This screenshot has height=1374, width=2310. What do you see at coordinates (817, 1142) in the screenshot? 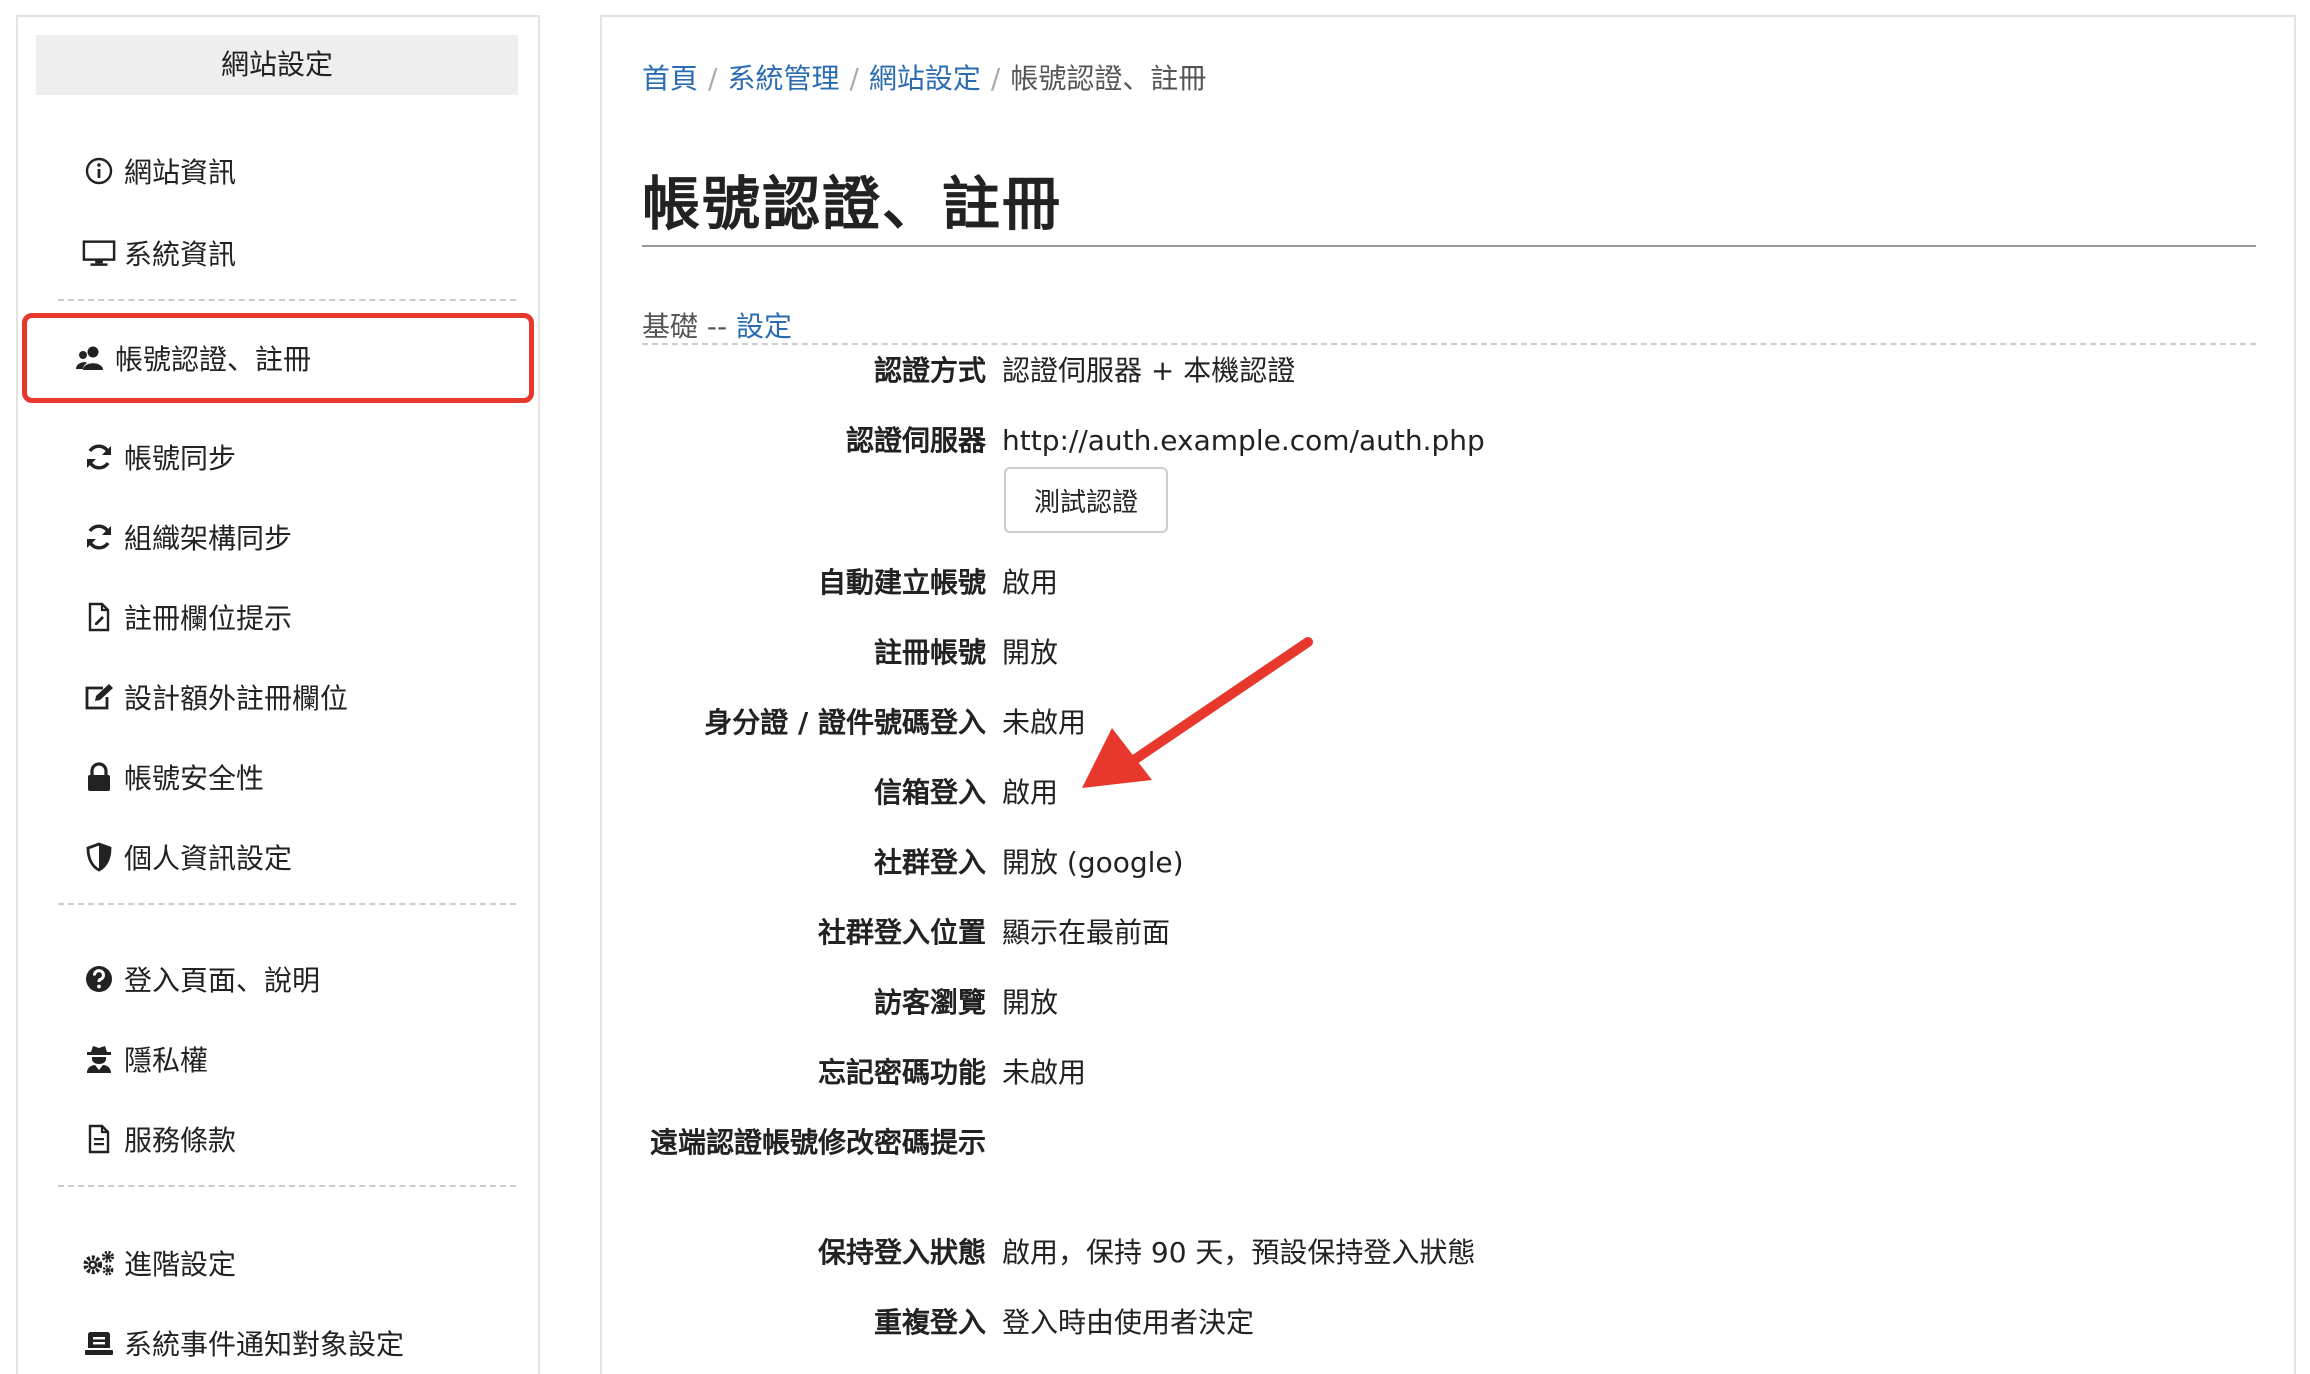
I see `setting-key: 遠端認證帳號修改密碼提示` at bounding box center [817, 1142].